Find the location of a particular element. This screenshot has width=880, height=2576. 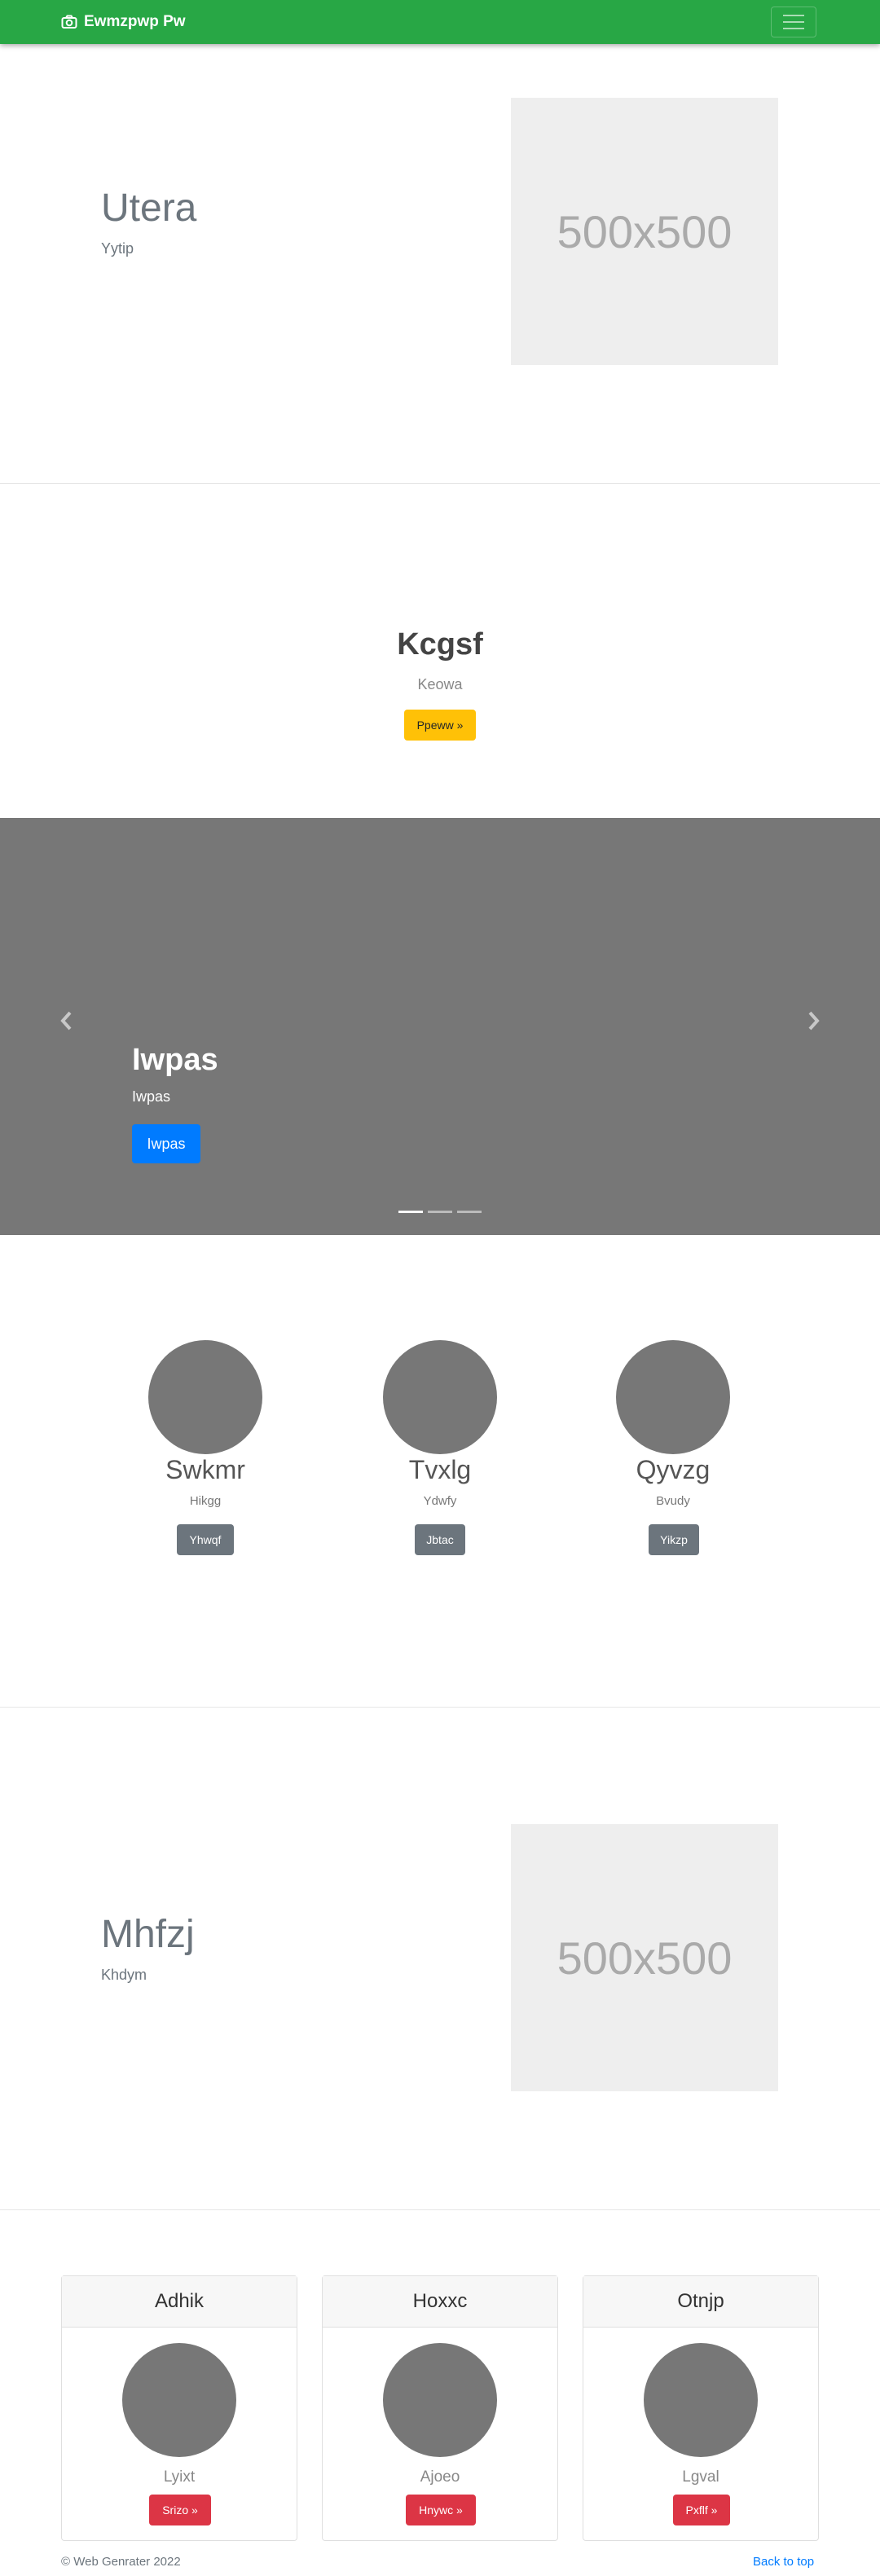

marketing-subtitle: Hikgg is located at coordinates (205, 1501).